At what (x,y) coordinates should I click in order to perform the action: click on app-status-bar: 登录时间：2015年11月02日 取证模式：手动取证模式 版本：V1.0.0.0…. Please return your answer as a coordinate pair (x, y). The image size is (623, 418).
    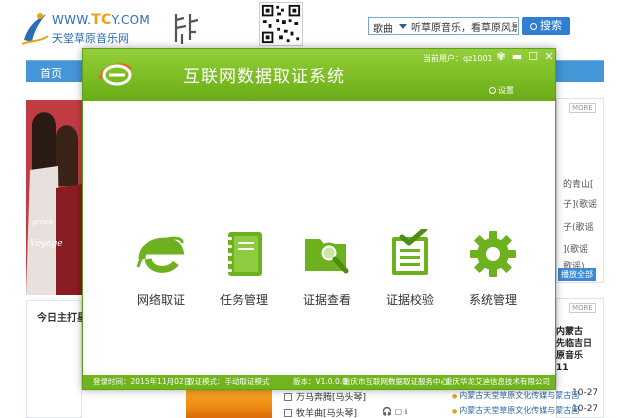
    Looking at the image, I should click on (319, 382).